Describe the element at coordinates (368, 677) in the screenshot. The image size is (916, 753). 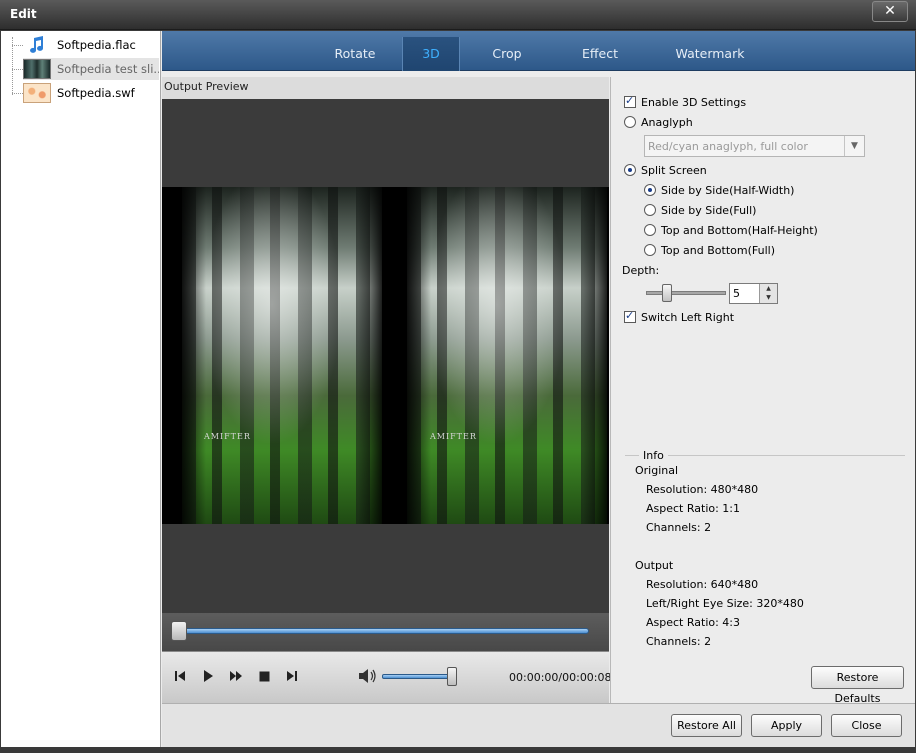
I see `volume-icon` at that location.